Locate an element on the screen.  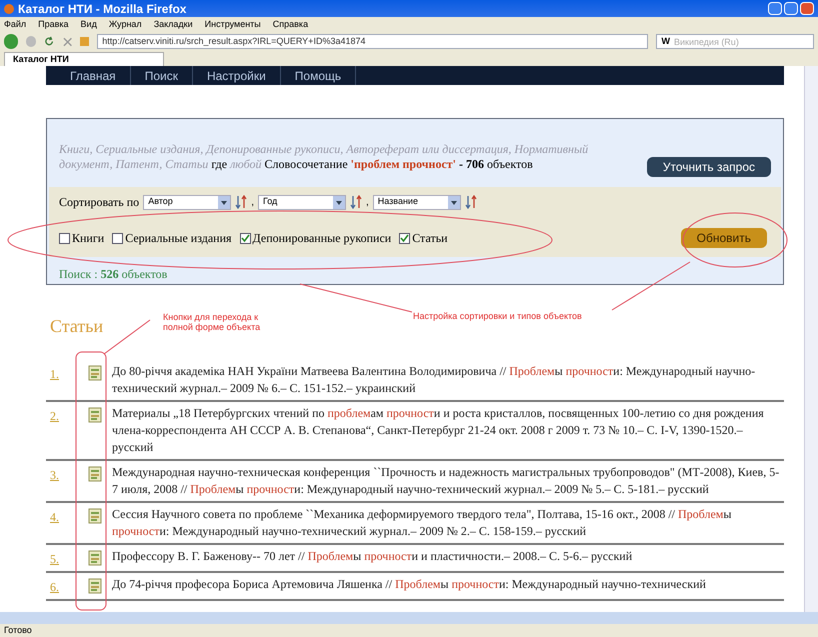
result-citation: До 80-річчя академіка НАН України Матвеева Валентина Володимировича // Проблемы прочности: Международный научно-технический журнал.– 2009 № 6.– С. 151-152.– украинский is located at coordinates (434, 380).